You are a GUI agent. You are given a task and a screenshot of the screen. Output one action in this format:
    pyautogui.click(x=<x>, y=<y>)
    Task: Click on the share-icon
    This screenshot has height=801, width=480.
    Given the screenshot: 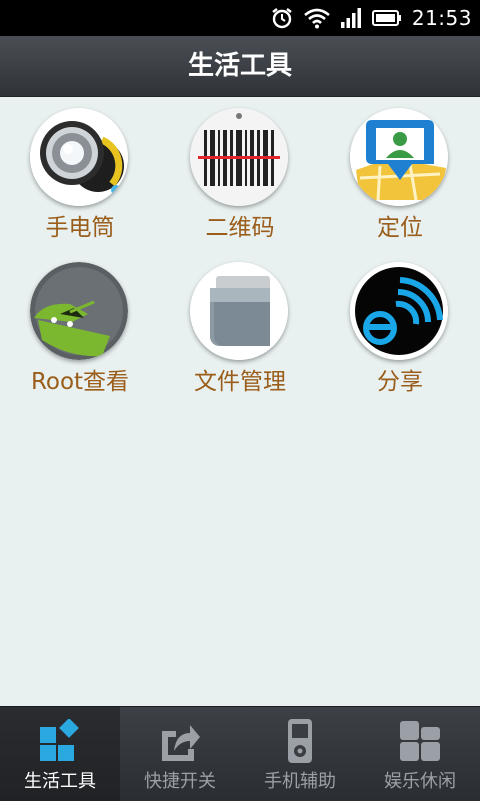 What is the action you would take?
    pyautogui.click(x=399, y=311)
    